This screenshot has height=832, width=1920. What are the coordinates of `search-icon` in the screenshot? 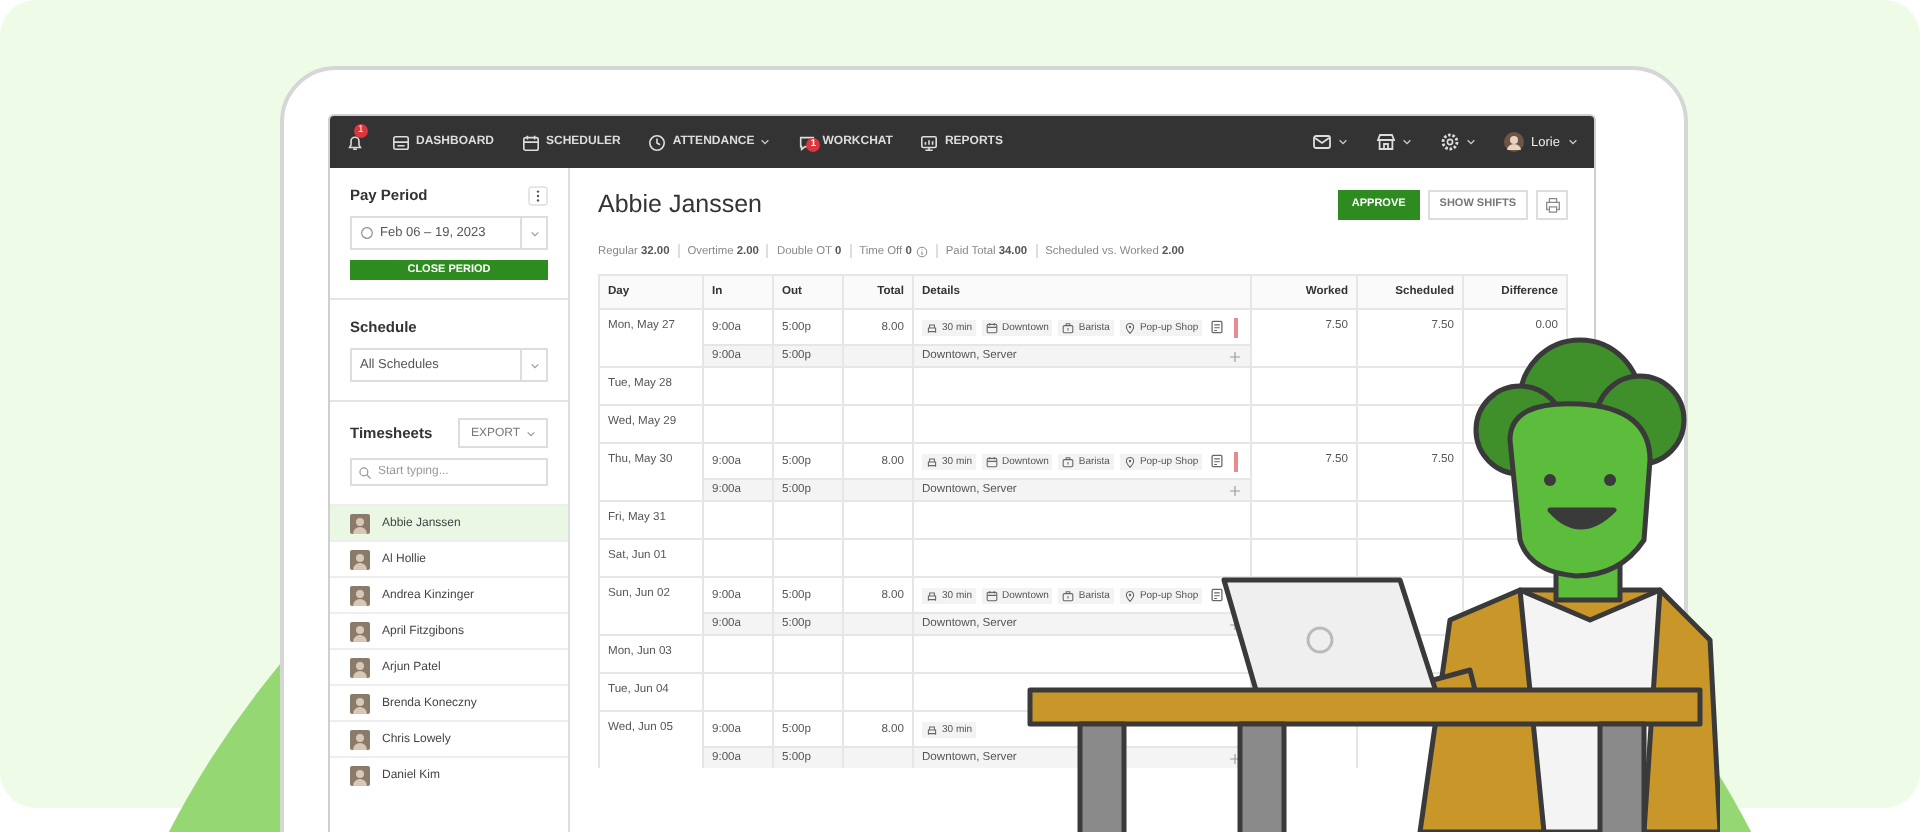 It's located at (365, 473).